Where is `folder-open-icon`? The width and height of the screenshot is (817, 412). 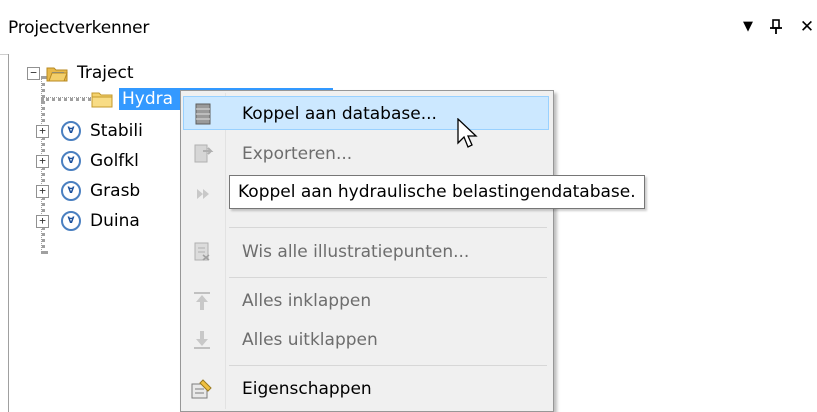
folder-open-icon is located at coordinates (57, 74).